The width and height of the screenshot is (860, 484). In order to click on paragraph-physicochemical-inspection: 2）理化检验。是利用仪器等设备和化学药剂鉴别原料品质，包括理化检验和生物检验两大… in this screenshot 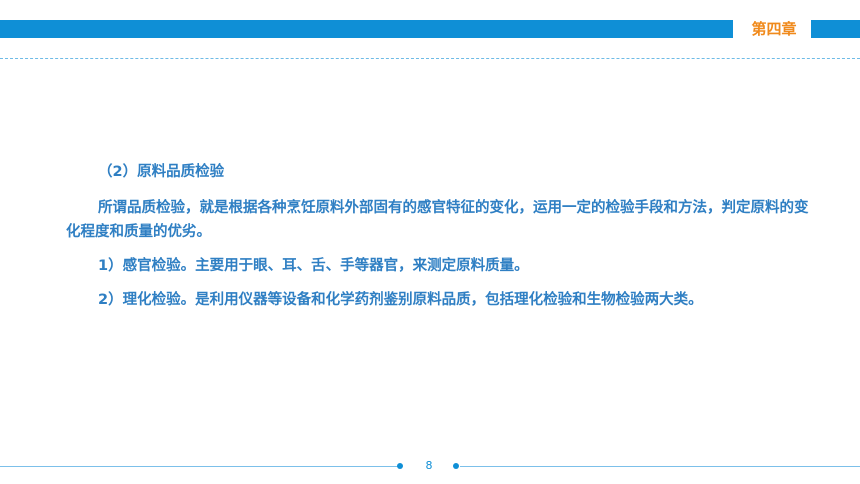, I will do `click(400, 300)`.